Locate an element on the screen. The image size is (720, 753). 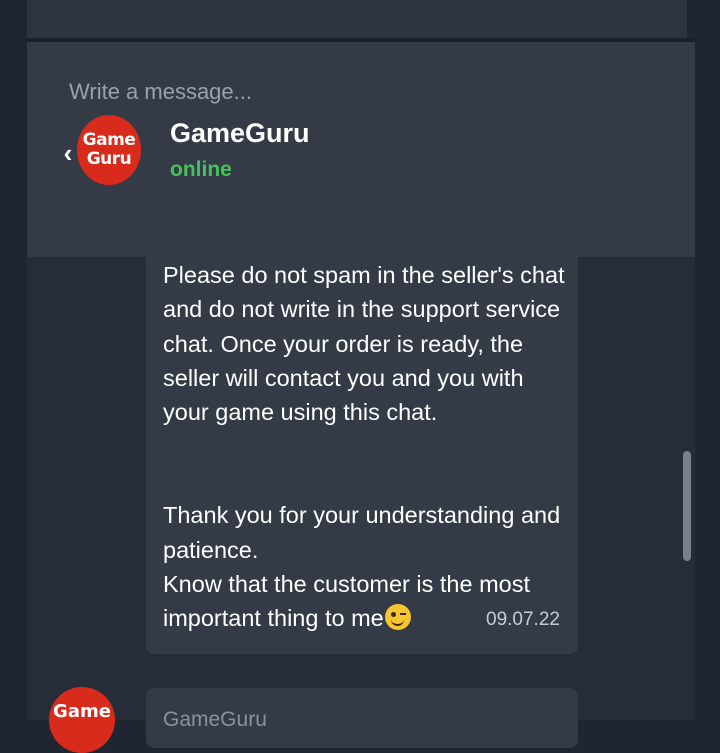
message-input is located at coordinates (369, 92).